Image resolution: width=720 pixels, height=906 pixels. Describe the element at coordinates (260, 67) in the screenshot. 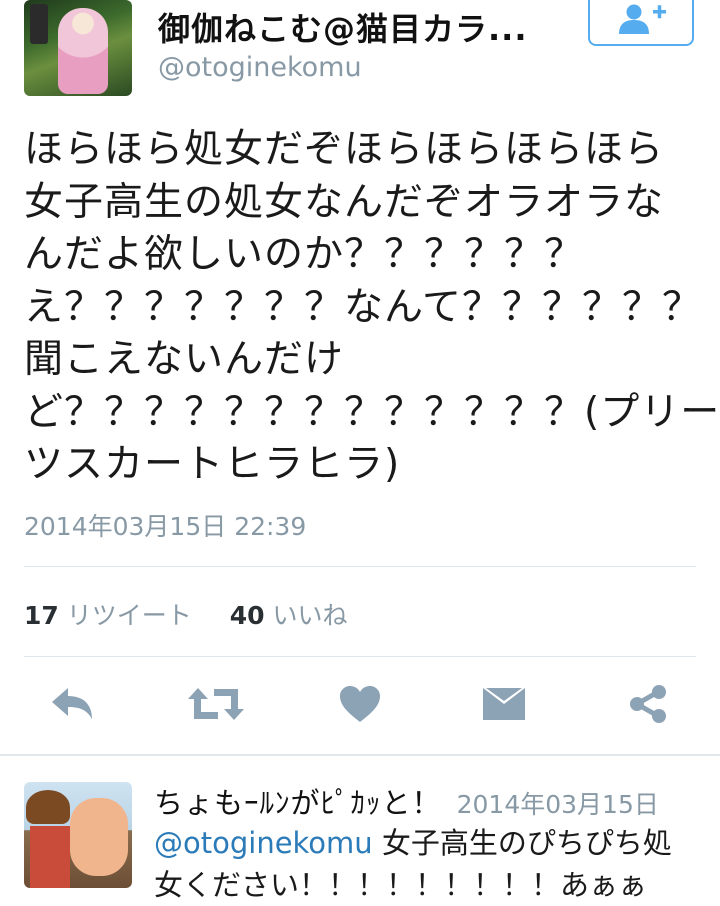

I see `author-handle: @otoginekomu` at that location.